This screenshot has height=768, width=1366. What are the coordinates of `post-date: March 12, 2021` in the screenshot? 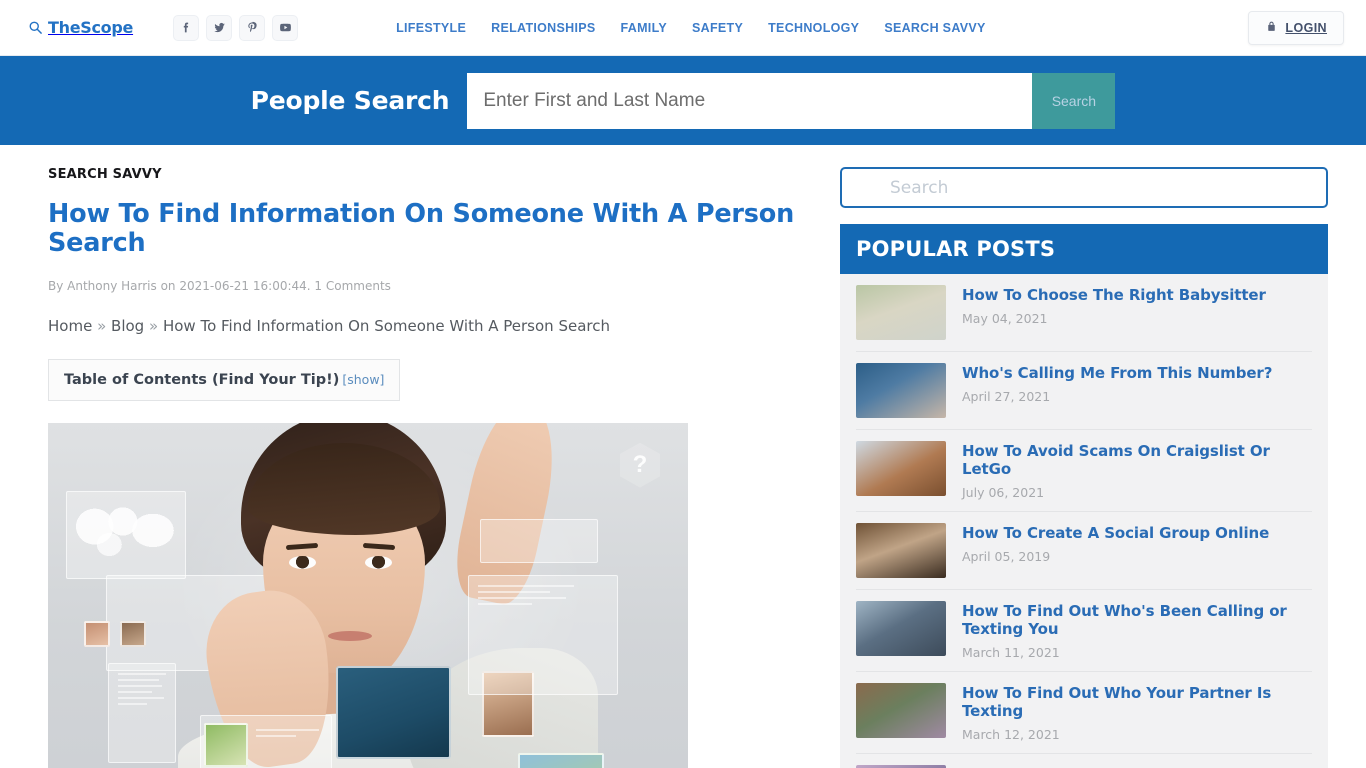 It's located at (1011, 734).